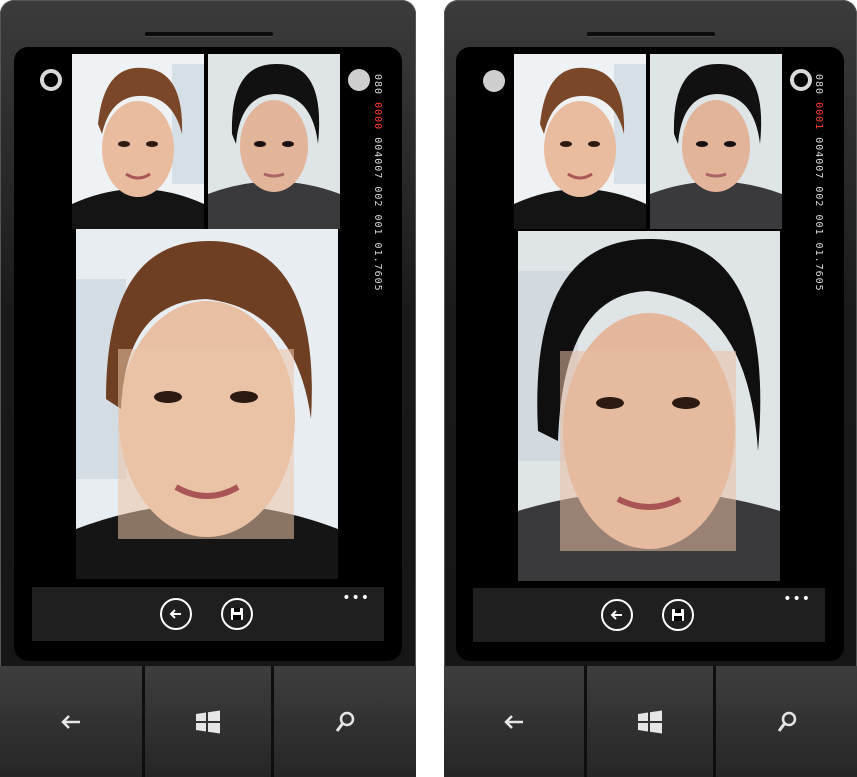  I want to click on film-strip-text: 080 0000 004007 002 001 01.7605, so click(377, 183).